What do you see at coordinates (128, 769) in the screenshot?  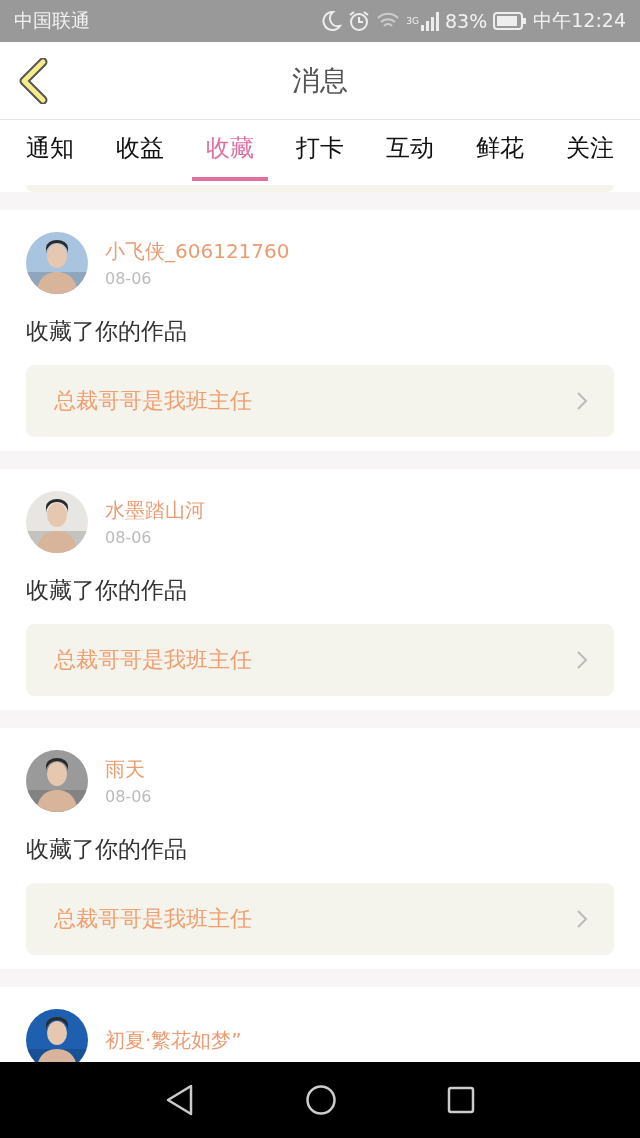 I see `user-name: 雨天` at bounding box center [128, 769].